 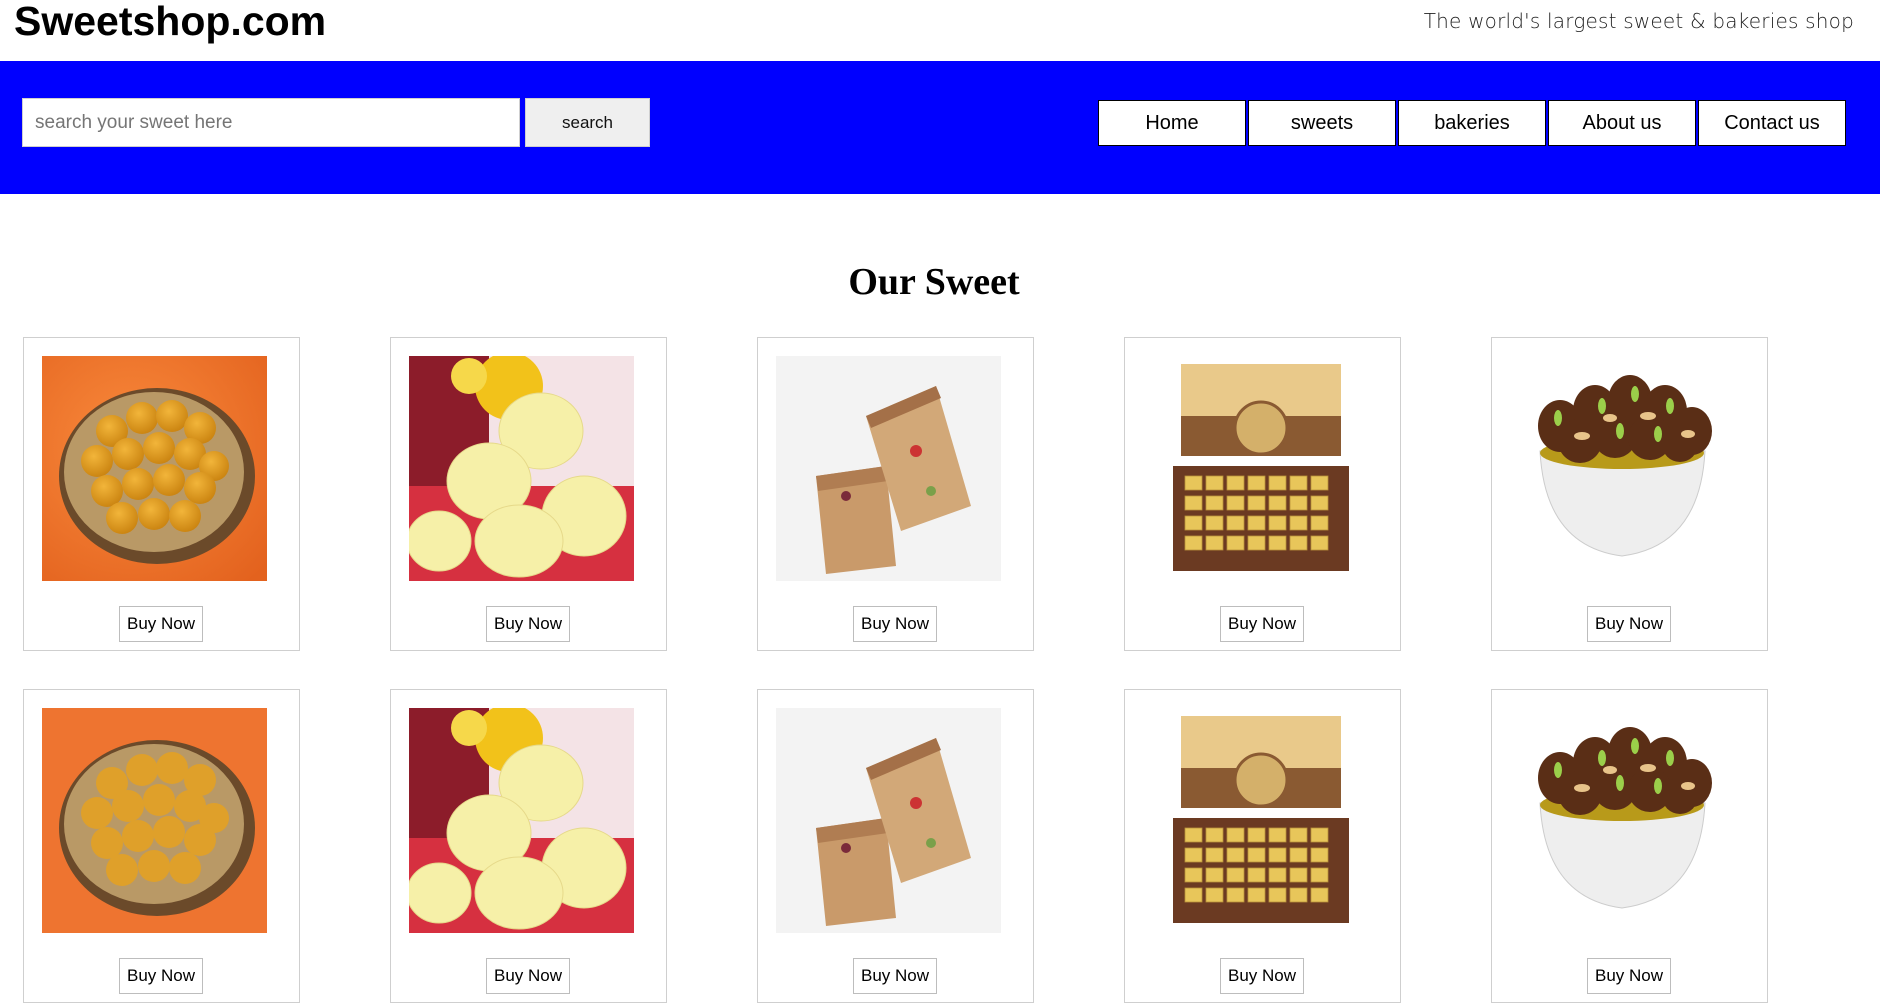 I want to click on nav-item-bakeries: bakeries, so click(x=1472, y=123).